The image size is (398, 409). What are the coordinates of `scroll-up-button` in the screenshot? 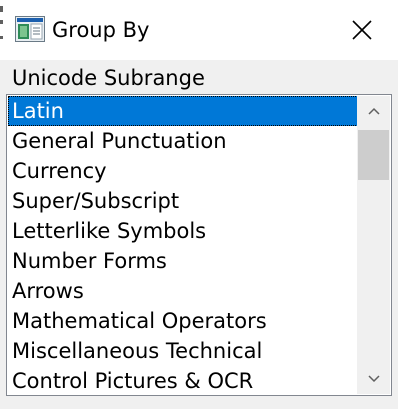 It's located at (373, 111).